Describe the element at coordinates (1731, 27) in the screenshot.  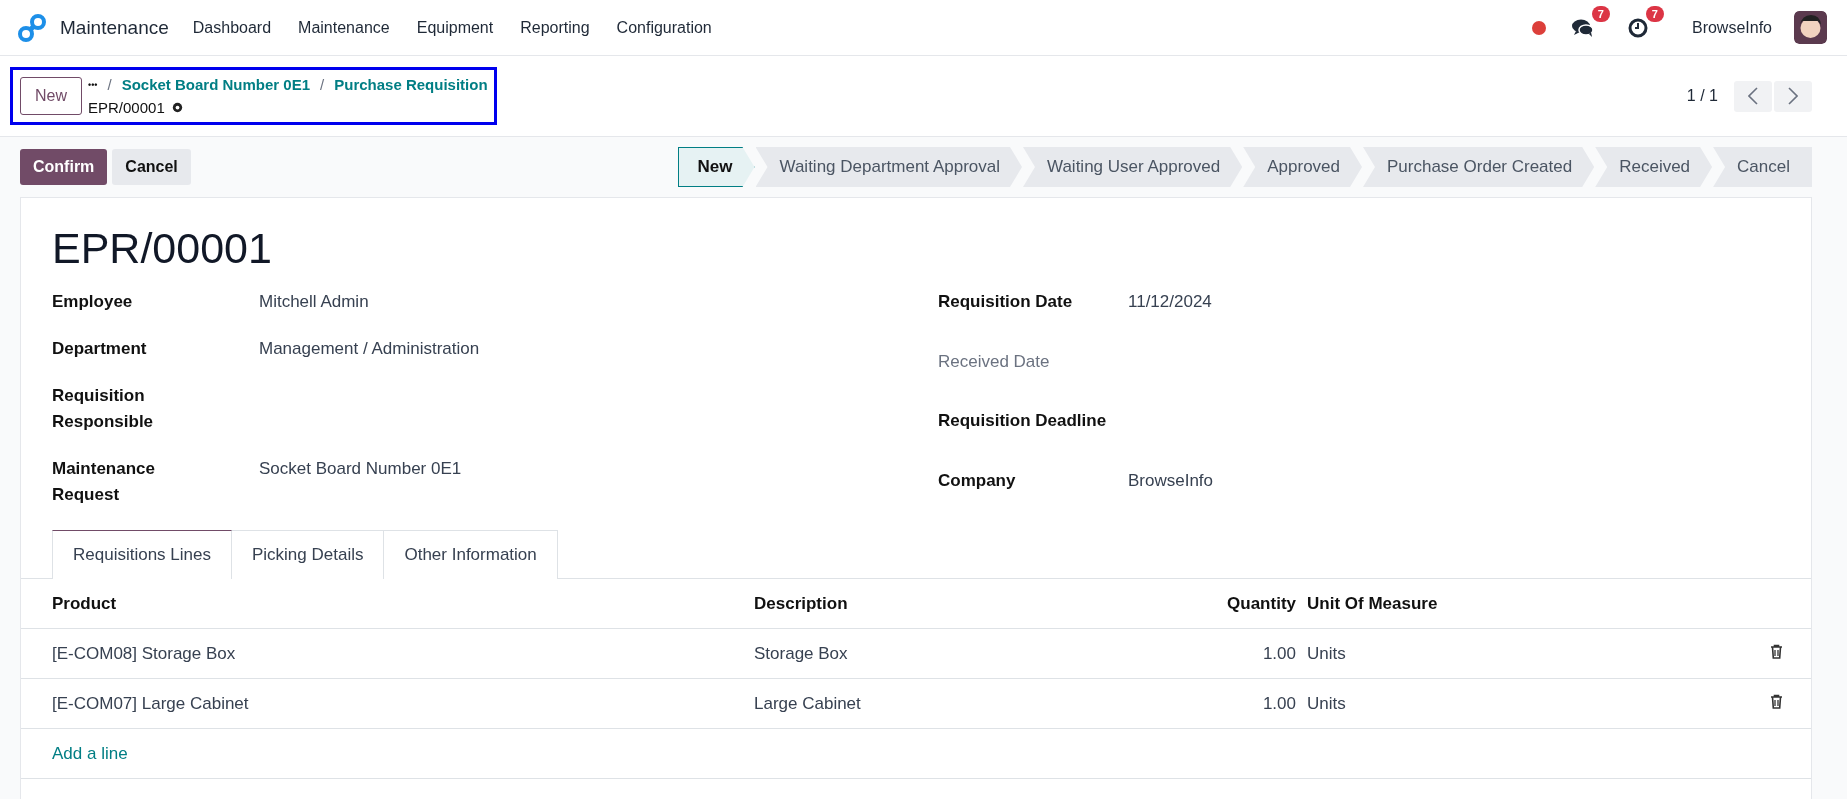
I see `company-name: BrowseInfo` at that location.